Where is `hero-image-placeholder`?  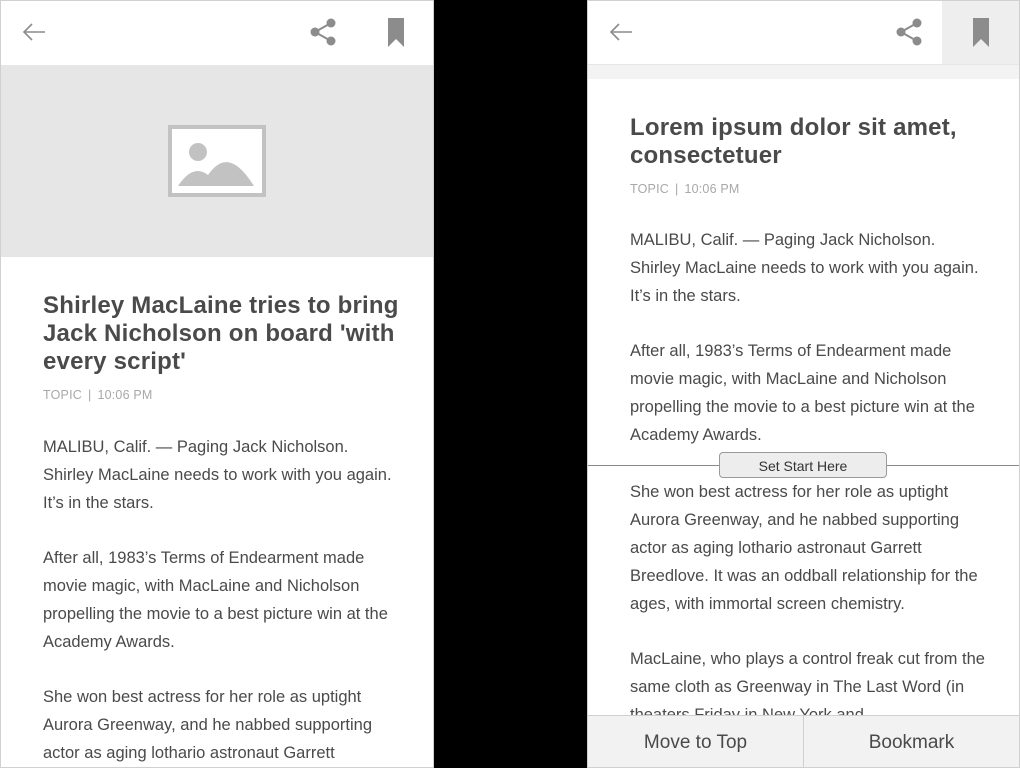
hero-image-placeholder is located at coordinates (217, 161).